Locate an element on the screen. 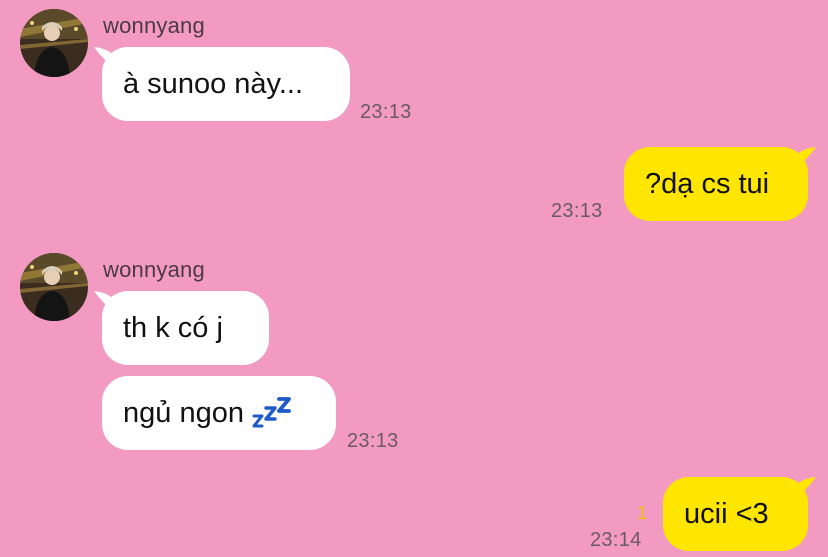 The height and width of the screenshot is (557, 828). message-text: th k có j is located at coordinates (173, 327).